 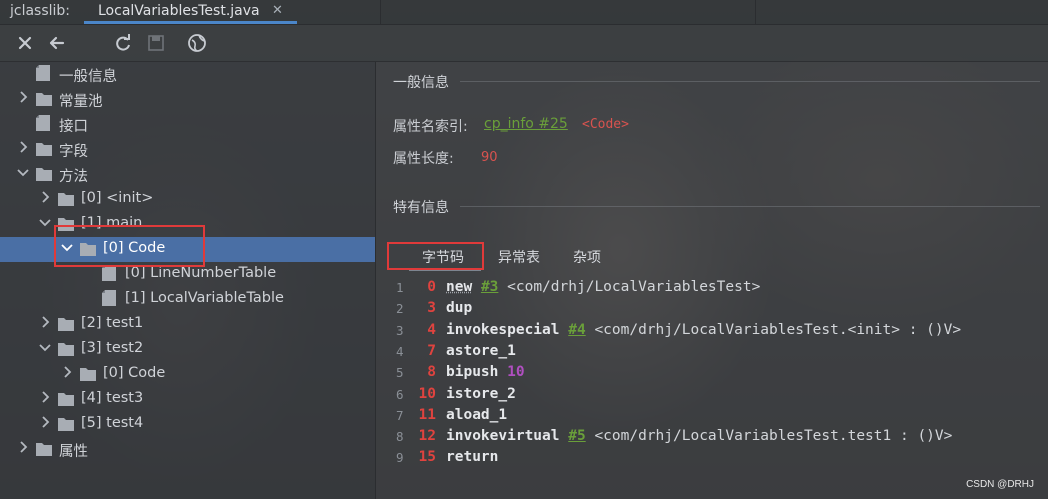 What do you see at coordinates (156, 43) in the screenshot?
I see `save-icon` at bounding box center [156, 43].